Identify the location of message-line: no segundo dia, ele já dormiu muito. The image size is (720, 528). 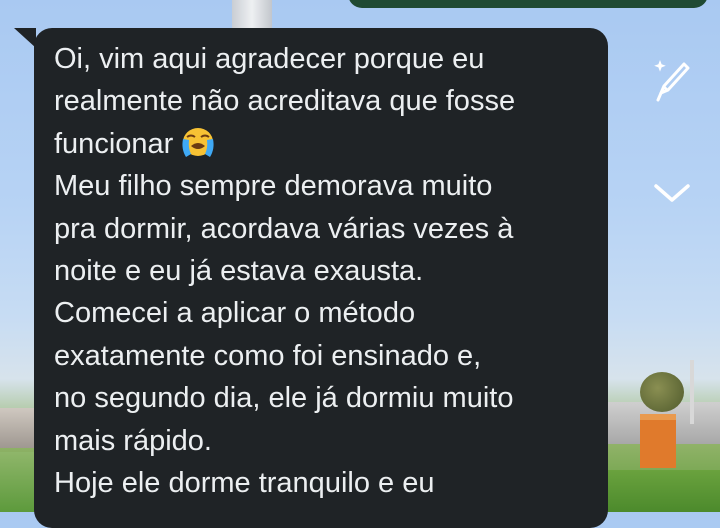
(284, 398).